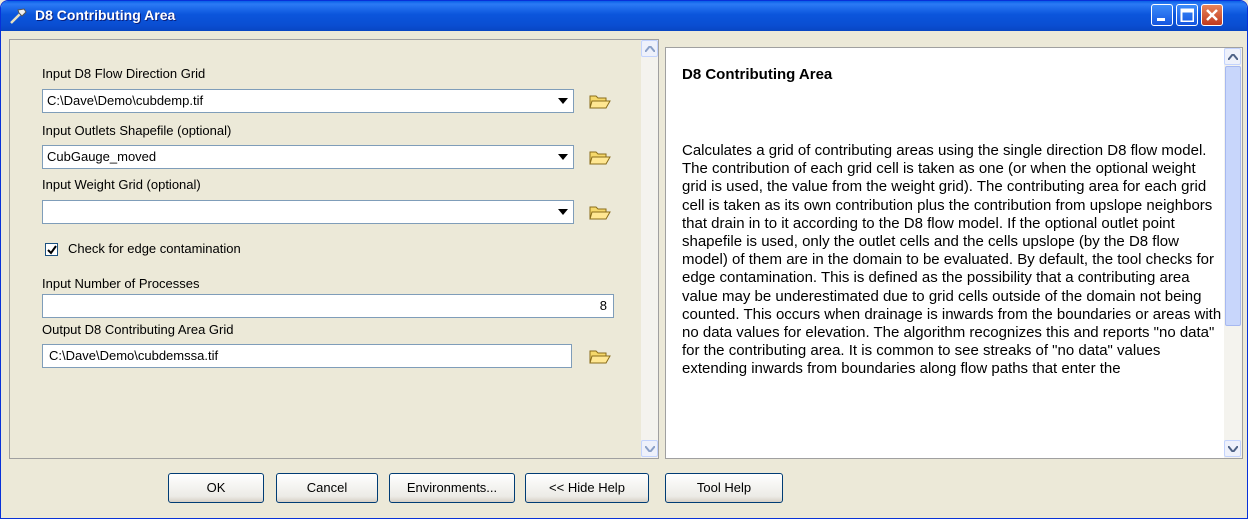 Image resolution: width=1248 pixels, height=519 pixels. What do you see at coordinates (105, 15) in the screenshot?
I see `window-title: D8 Contributing Area` at bounding box center [105, 15].